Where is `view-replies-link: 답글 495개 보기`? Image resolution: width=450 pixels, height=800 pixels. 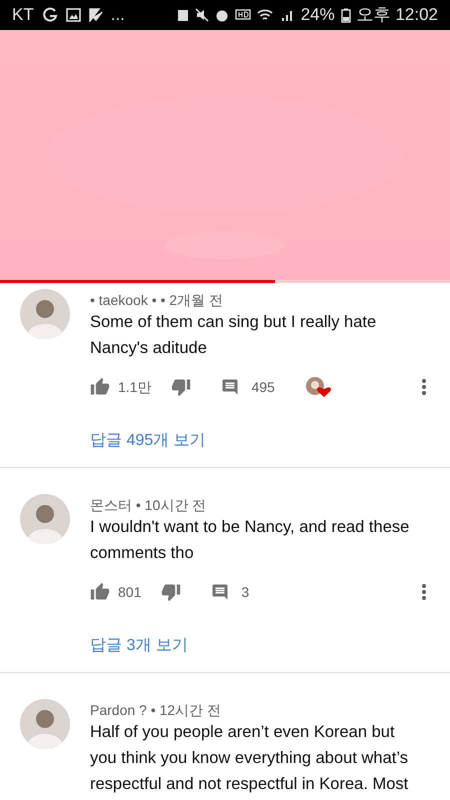
view-replies-link: 답글 495개 보기 is located at coordinates (148, 441).